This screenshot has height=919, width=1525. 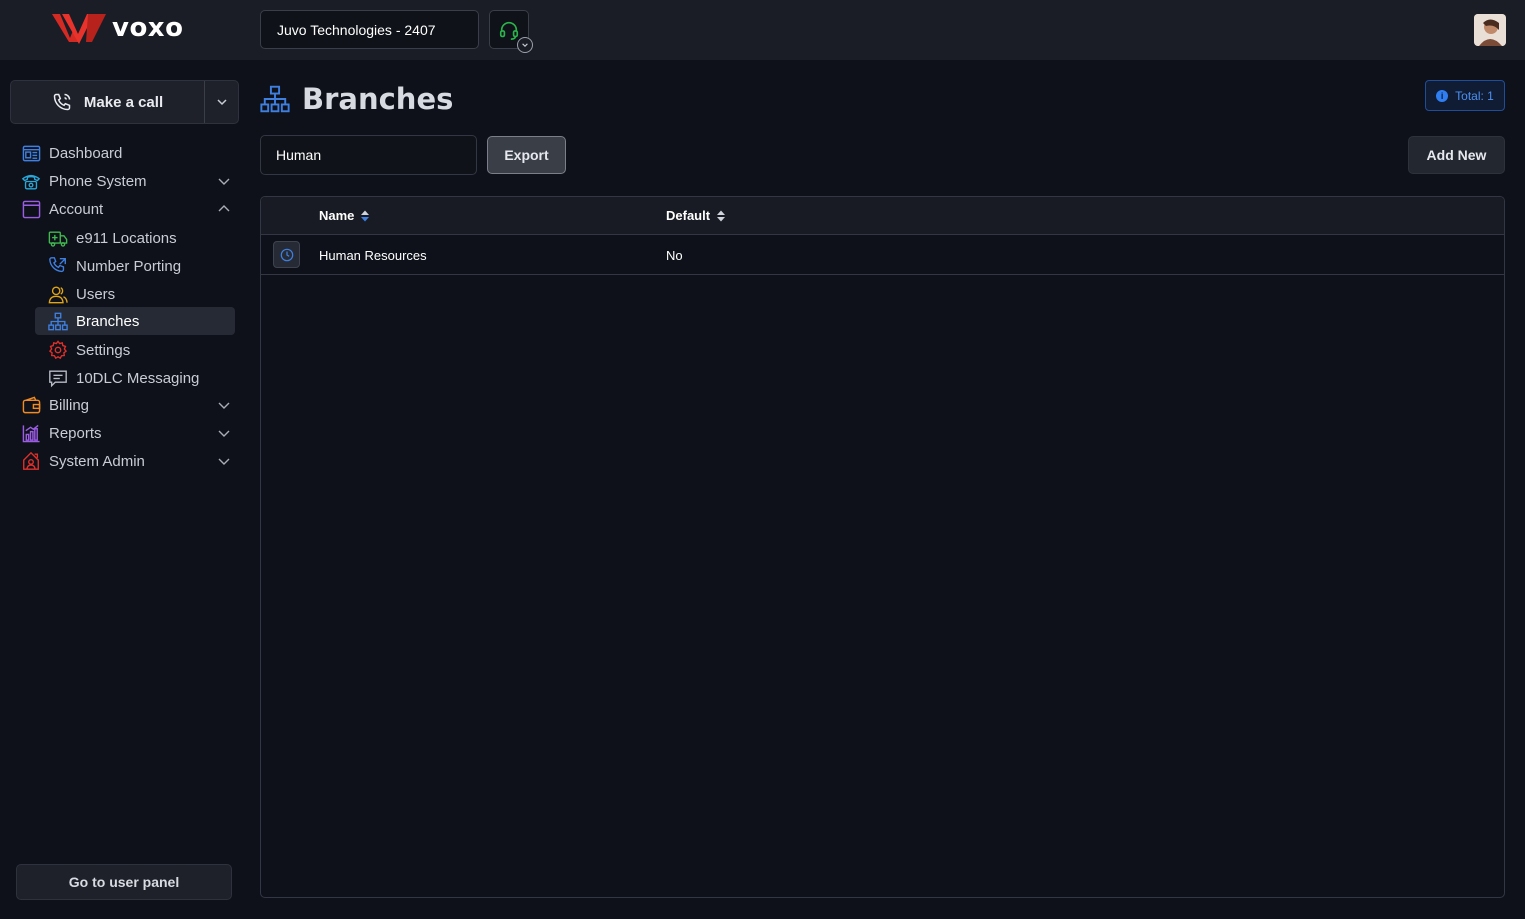 What do you see at coordinates (126, 405) in the screenshot?
I see `sidebar-item-billing: Billing` at bounding box center [126, 405].